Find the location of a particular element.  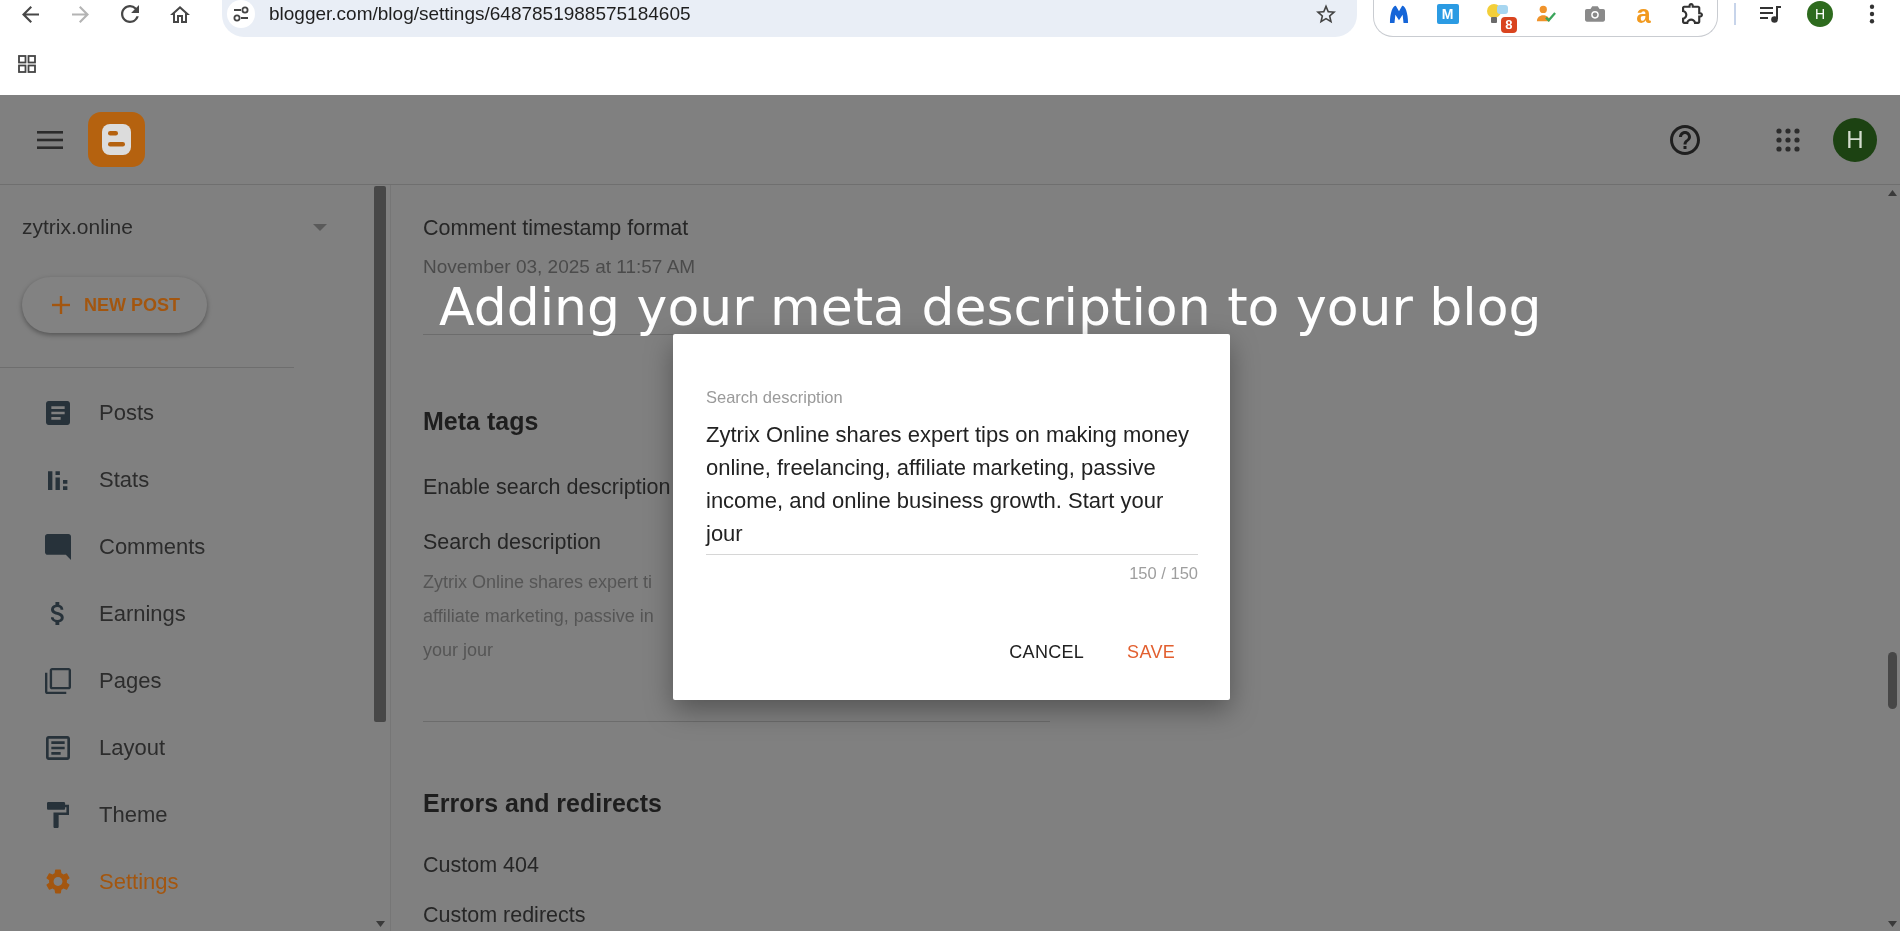

apps-icon is located at coordinates (27, 64).